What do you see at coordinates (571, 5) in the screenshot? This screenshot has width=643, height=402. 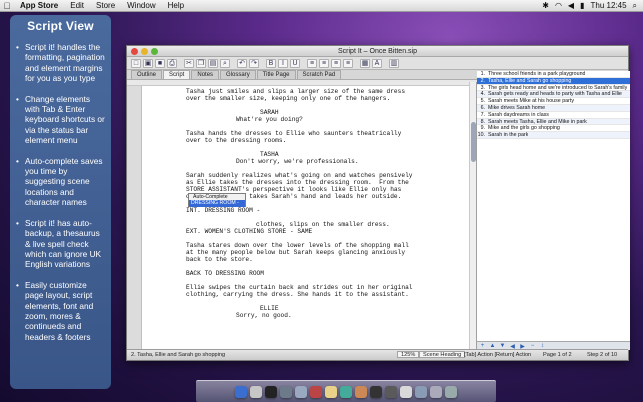 I see `volume-icon: ◀` at bounding box center [571, 5].